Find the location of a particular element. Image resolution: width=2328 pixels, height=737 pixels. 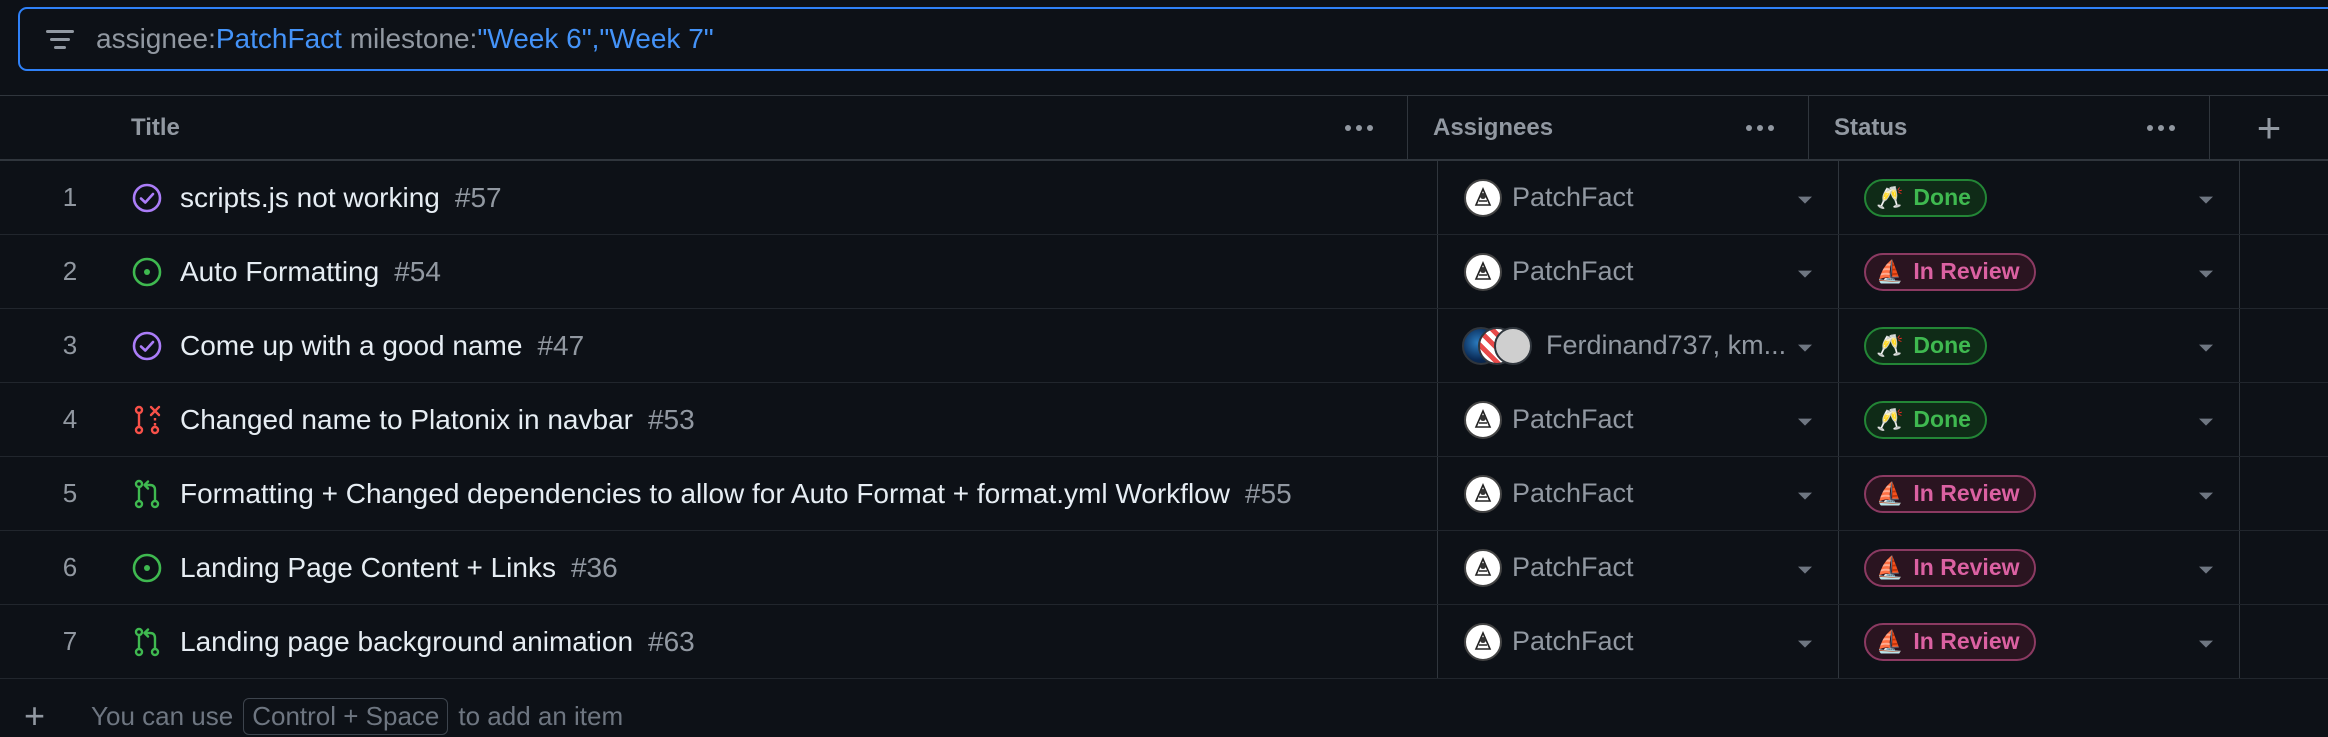

title-cell: Auto Formatting #54 is located at coordinates (769, 271).